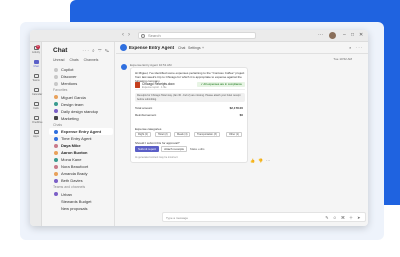 The height and width of the screenshot is (257, 400). What do you see at coordinates (81, 69) in the screenshot?
I see `chat-list-item: Copilot` at bounding box center [81, 69].